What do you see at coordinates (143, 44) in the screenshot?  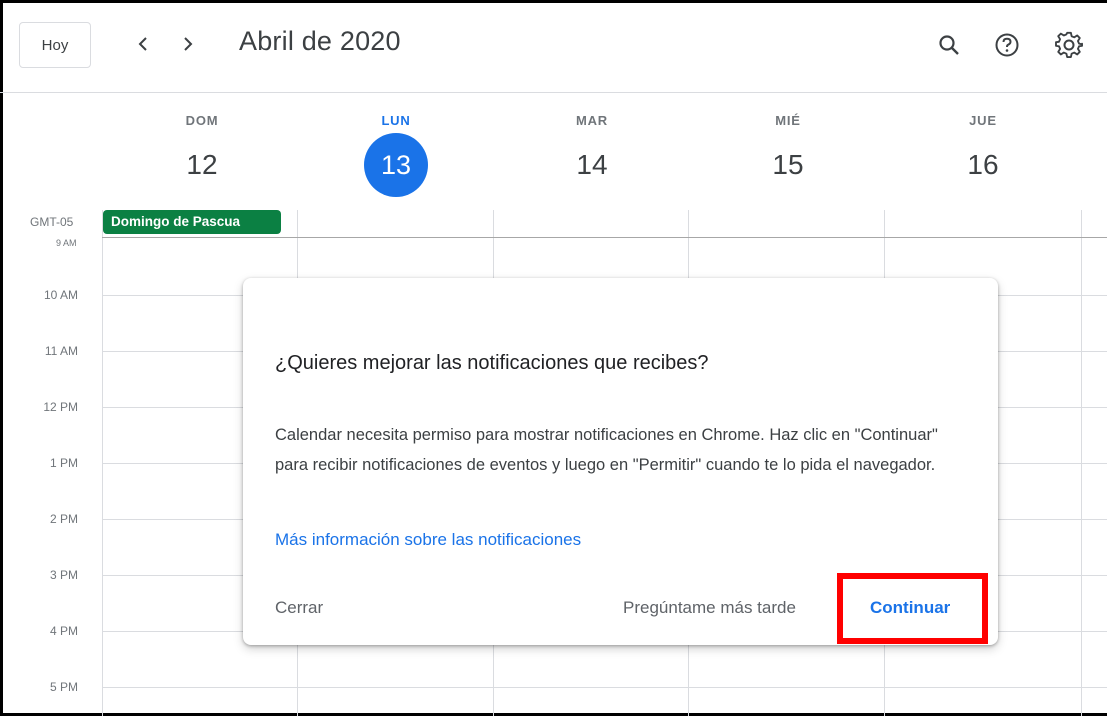 I see `chevron-left-icon` at bounding box center [143, 44].